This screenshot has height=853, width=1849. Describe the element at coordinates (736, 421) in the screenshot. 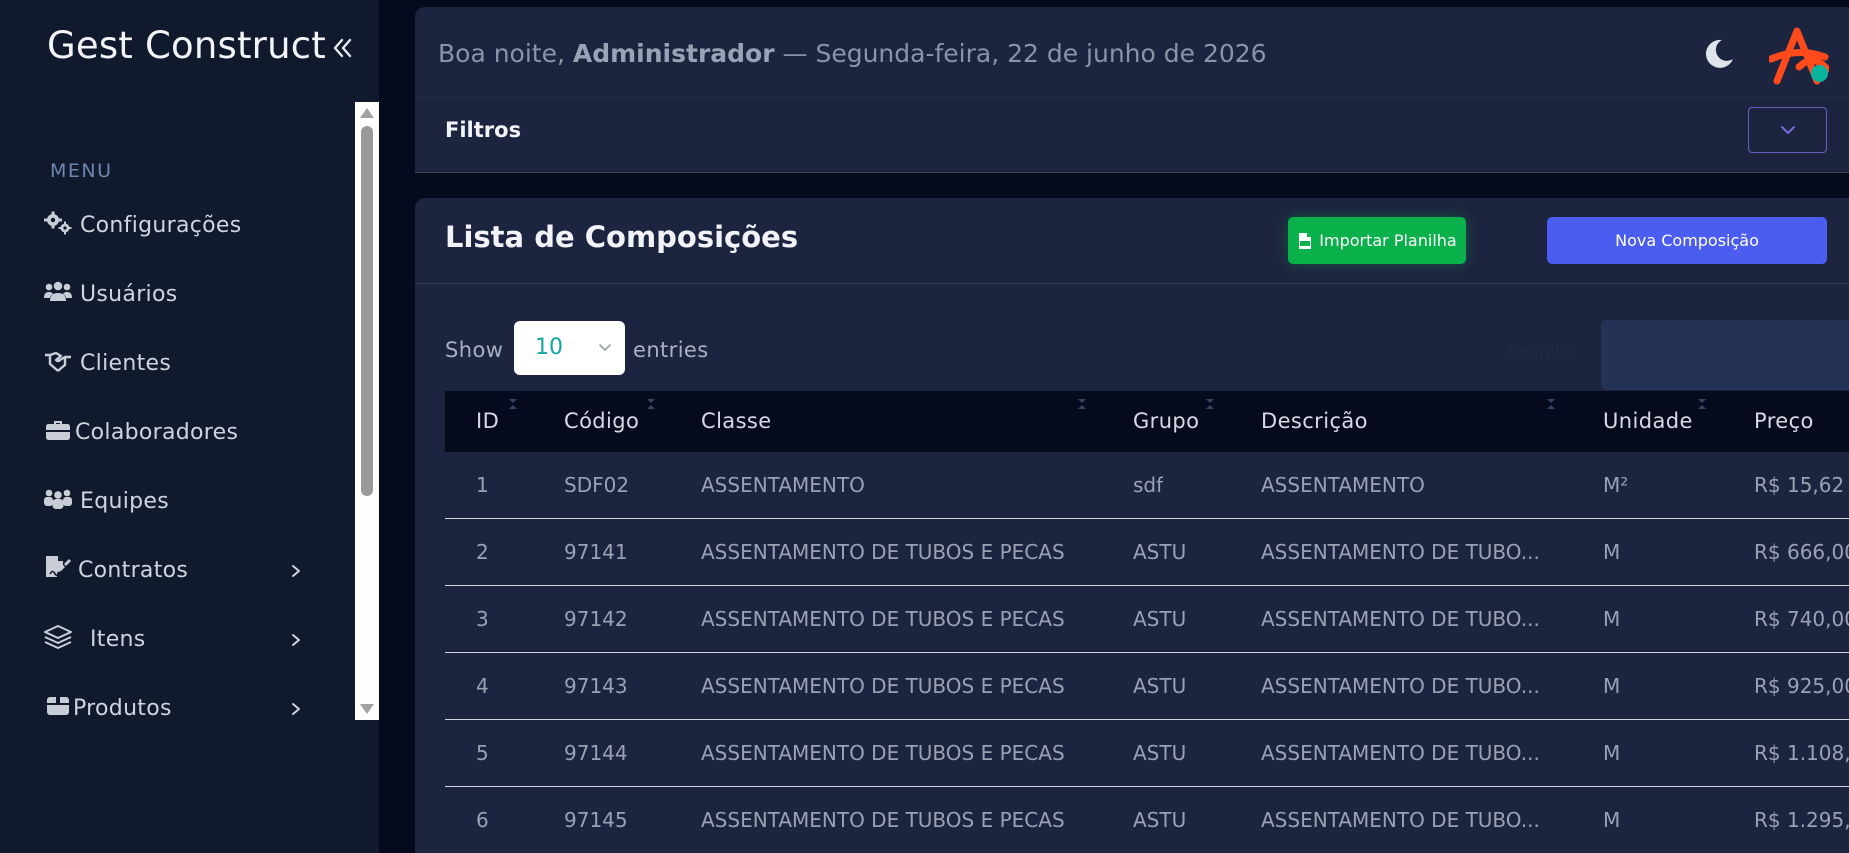

I see `column-header-classe: Classe` at that location.